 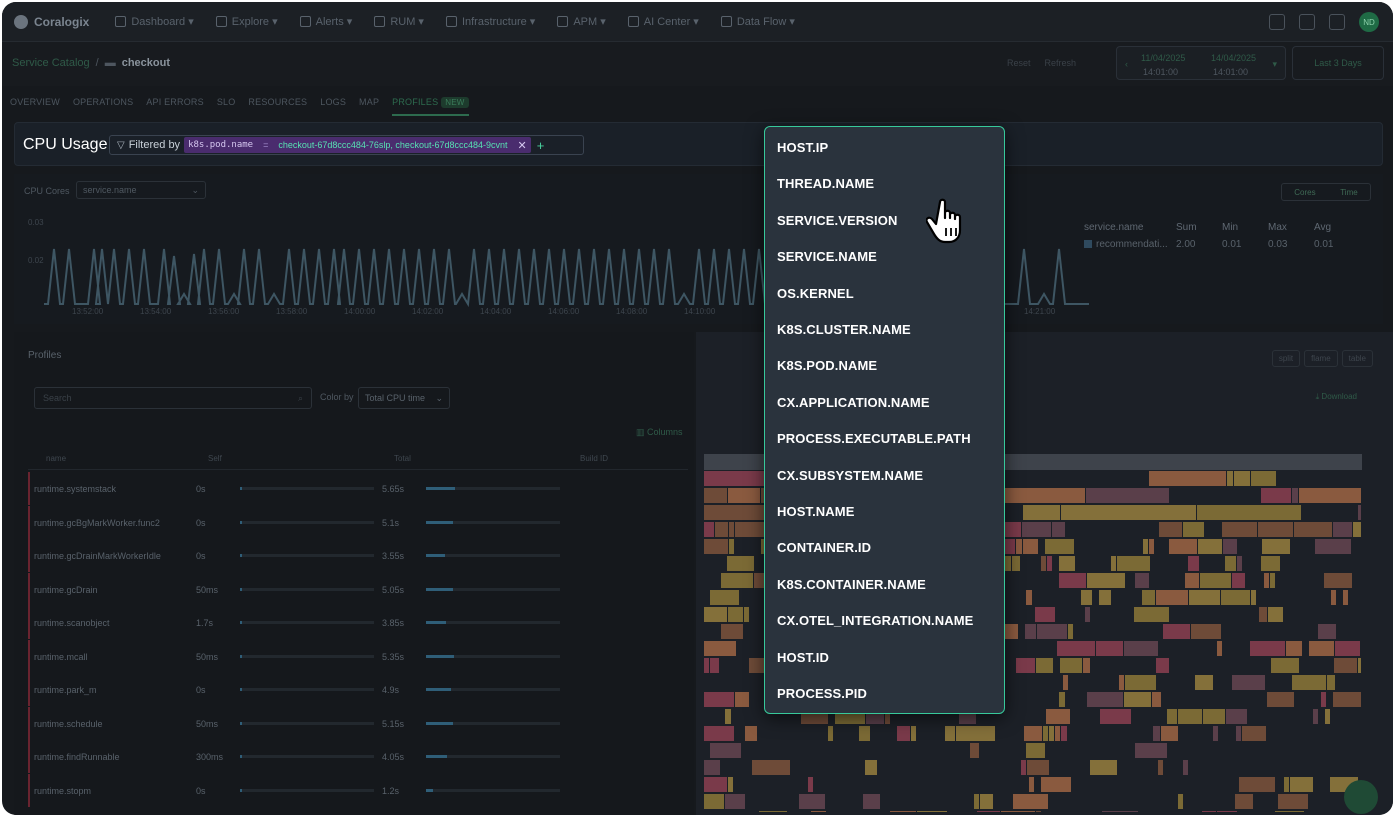 What do you see at coordinates (358, 555) in the screenshot?
I see `table-row: runtime.gcDrainMarkWorkerIdle 0s 3.55s` at bounding box center [358, 555].